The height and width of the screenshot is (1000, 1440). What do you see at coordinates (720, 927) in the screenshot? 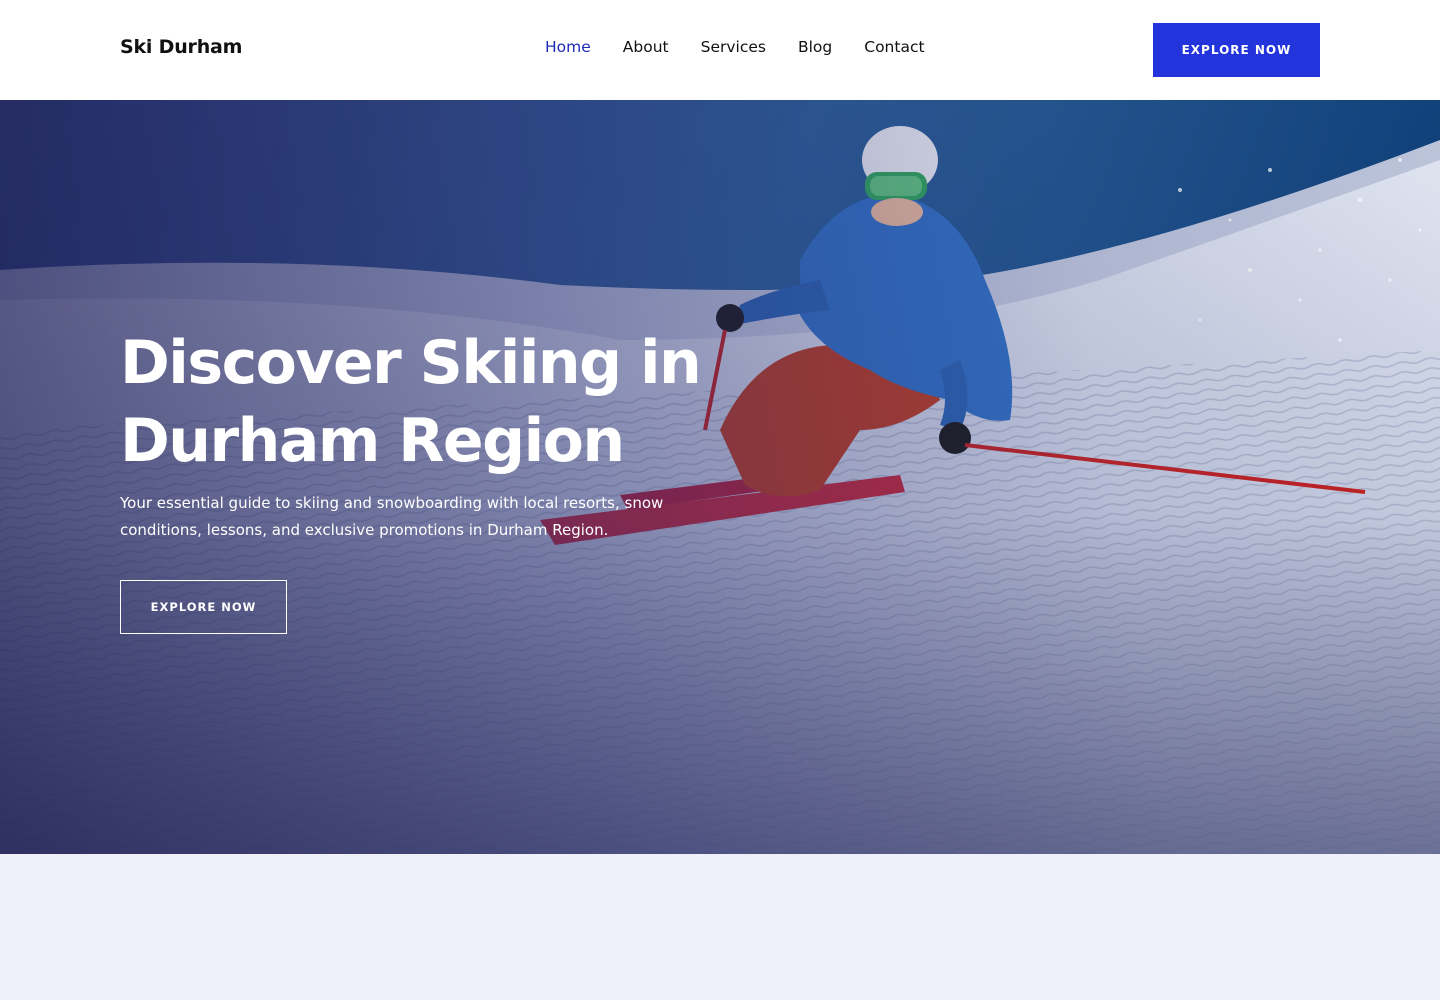
I see `next-section` at bounding box center [720, 927].